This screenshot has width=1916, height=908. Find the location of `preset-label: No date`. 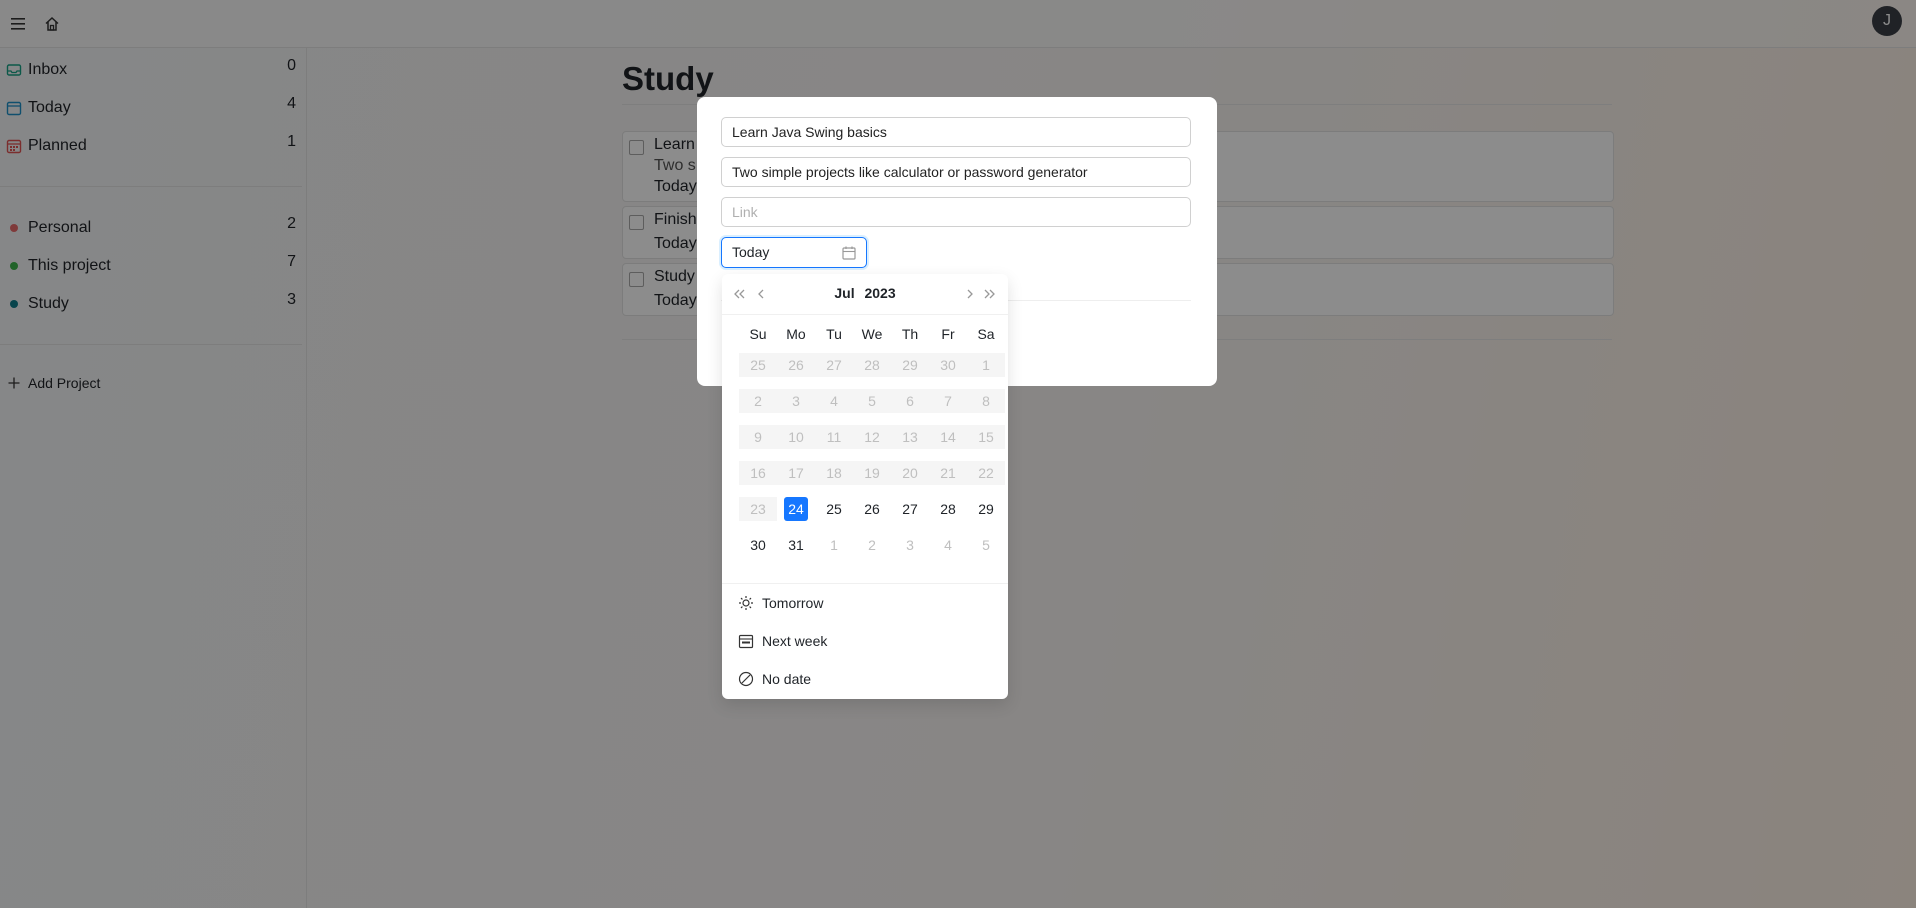

preset-label: No date is located at coordinates (787, 679).